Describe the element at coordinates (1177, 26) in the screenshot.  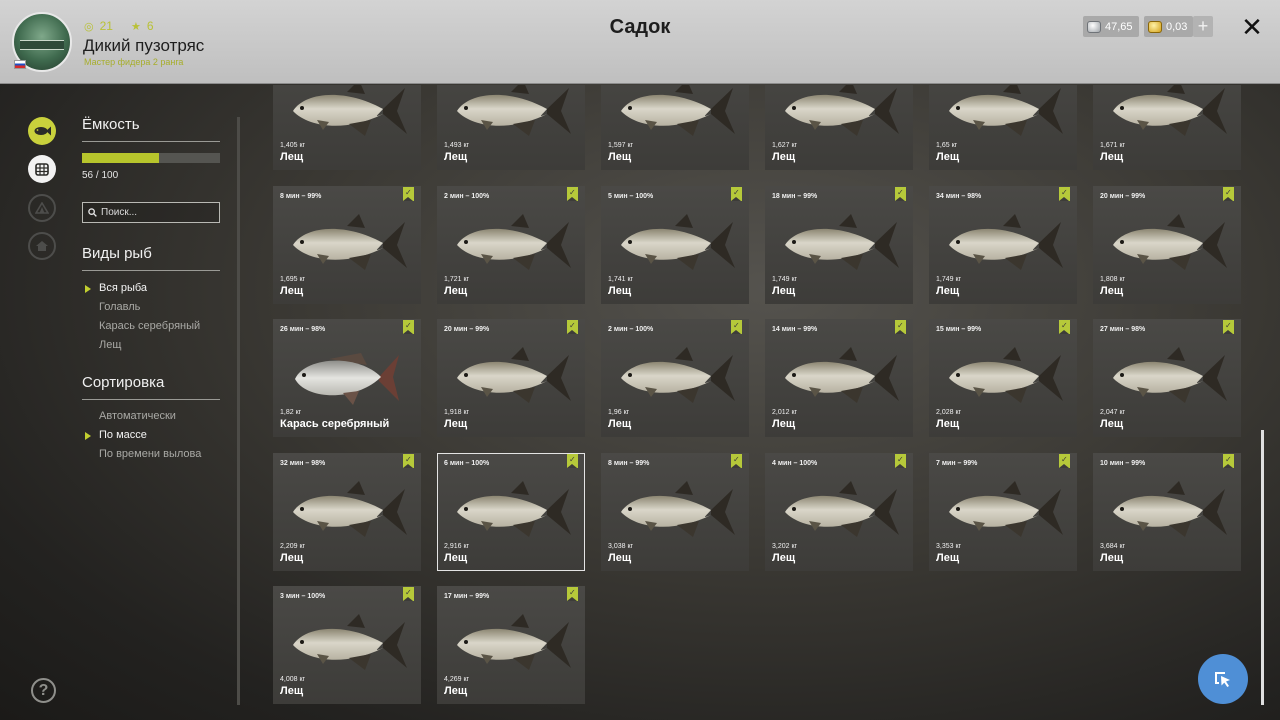
I see `gold-amount: 0,03` at that location.